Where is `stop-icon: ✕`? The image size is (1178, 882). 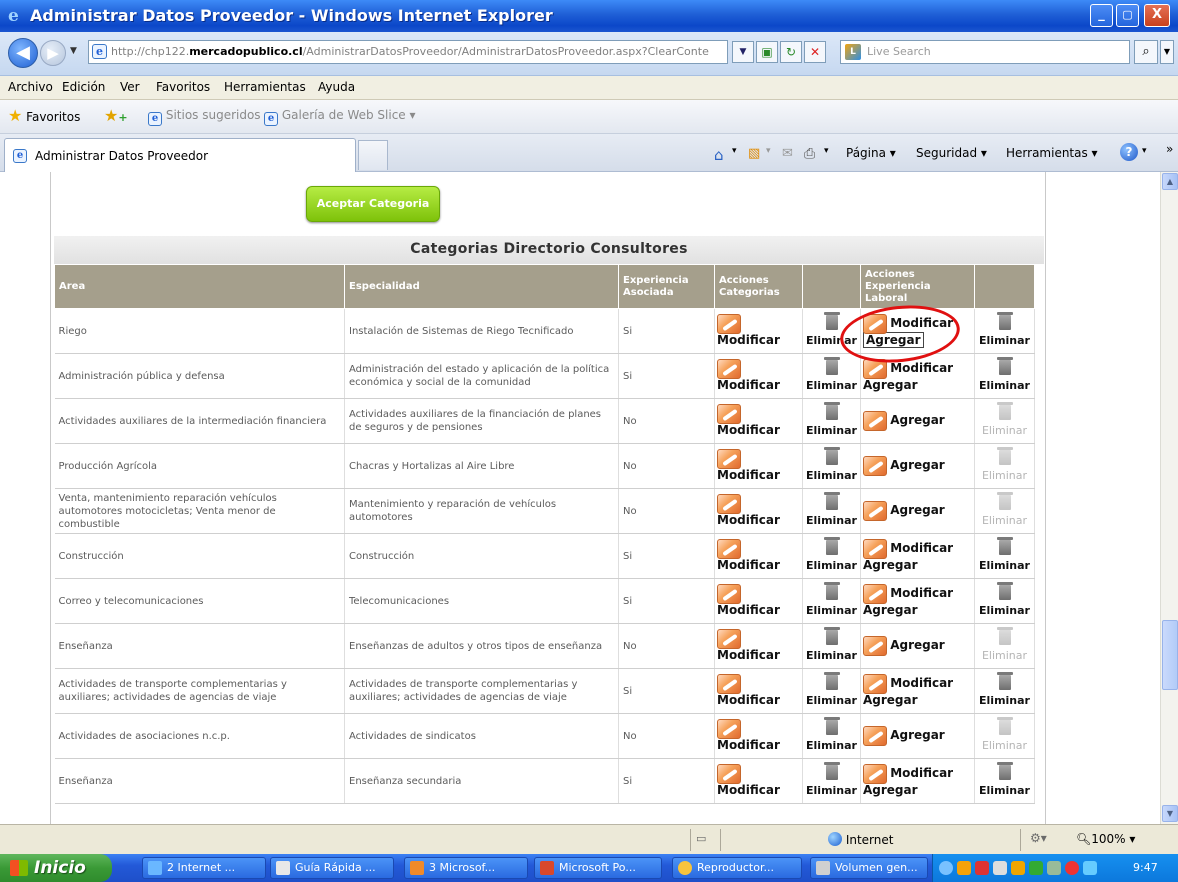 stop-icon: ✕ is located at coordinates (815, 52).